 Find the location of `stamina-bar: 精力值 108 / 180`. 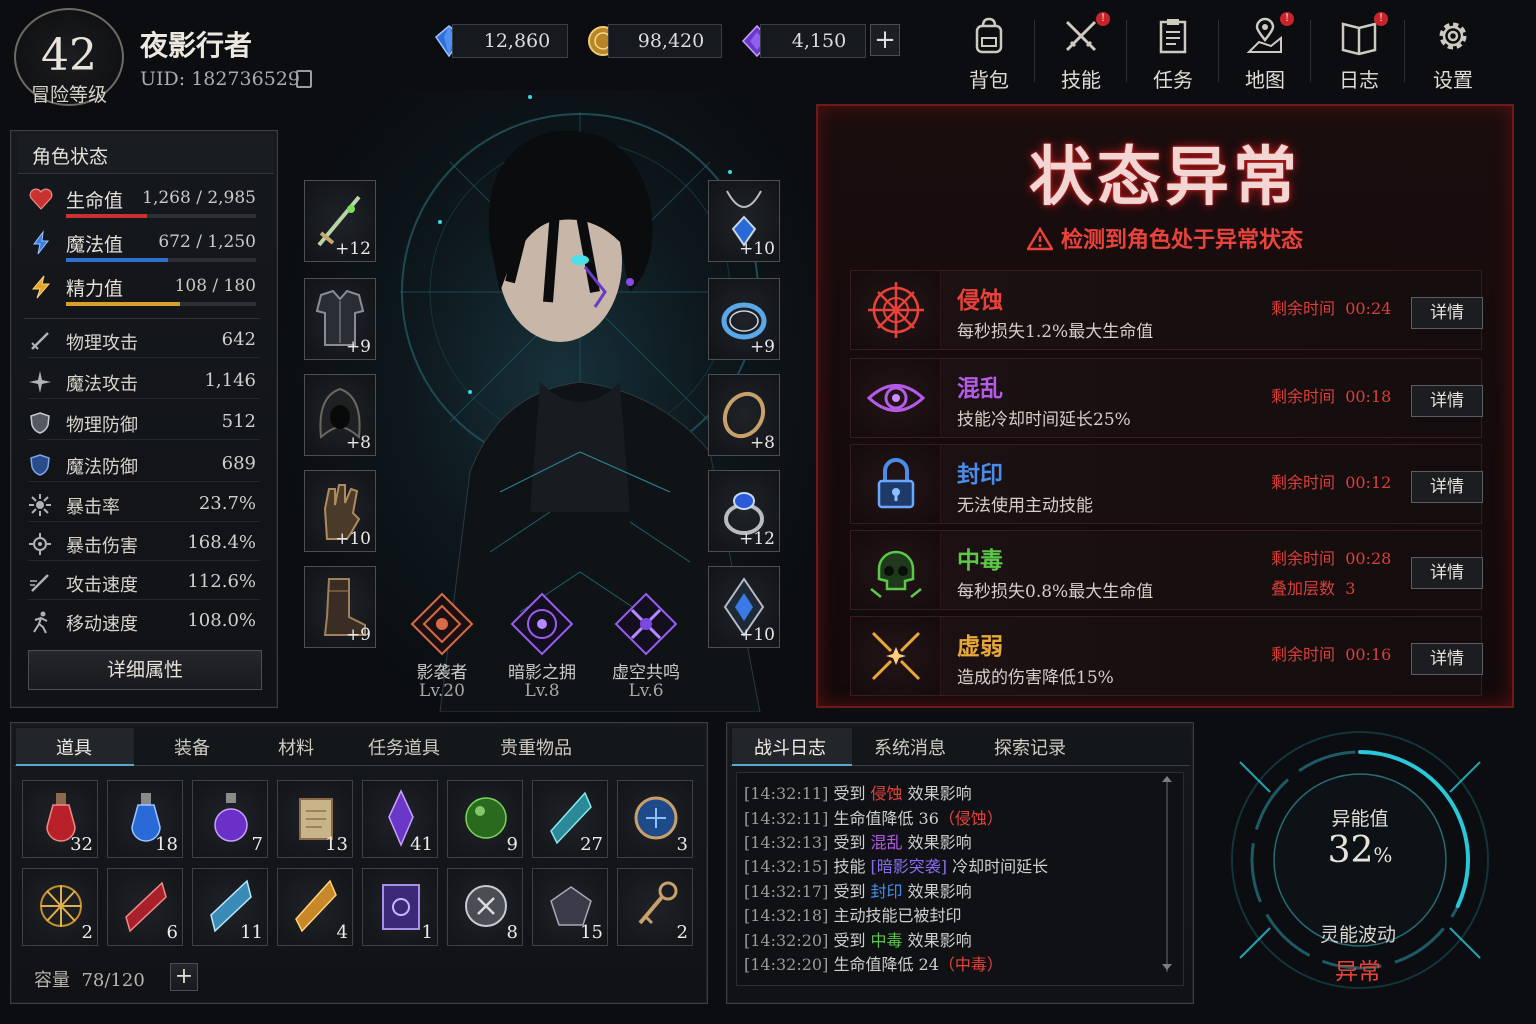

stamina-bar: 精力值 108 / 180 is located at coordinates (161, 291).